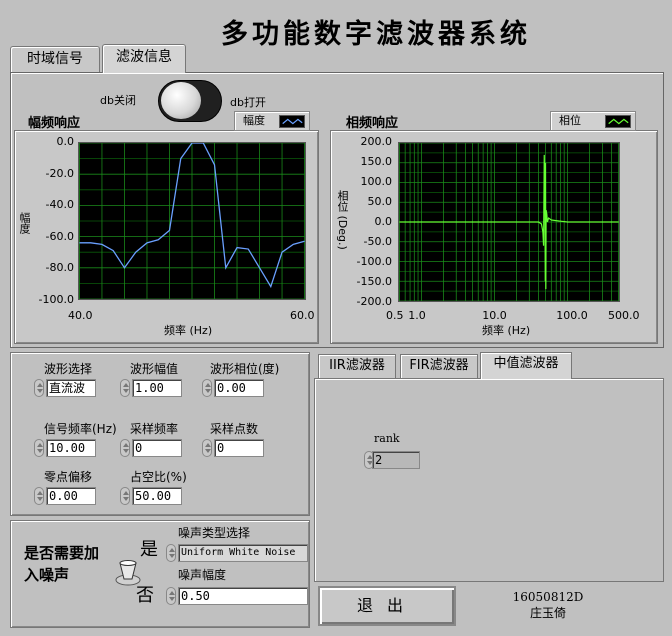  I want to click on duty-cycle-label: 占空比(%), so click(158, 477).